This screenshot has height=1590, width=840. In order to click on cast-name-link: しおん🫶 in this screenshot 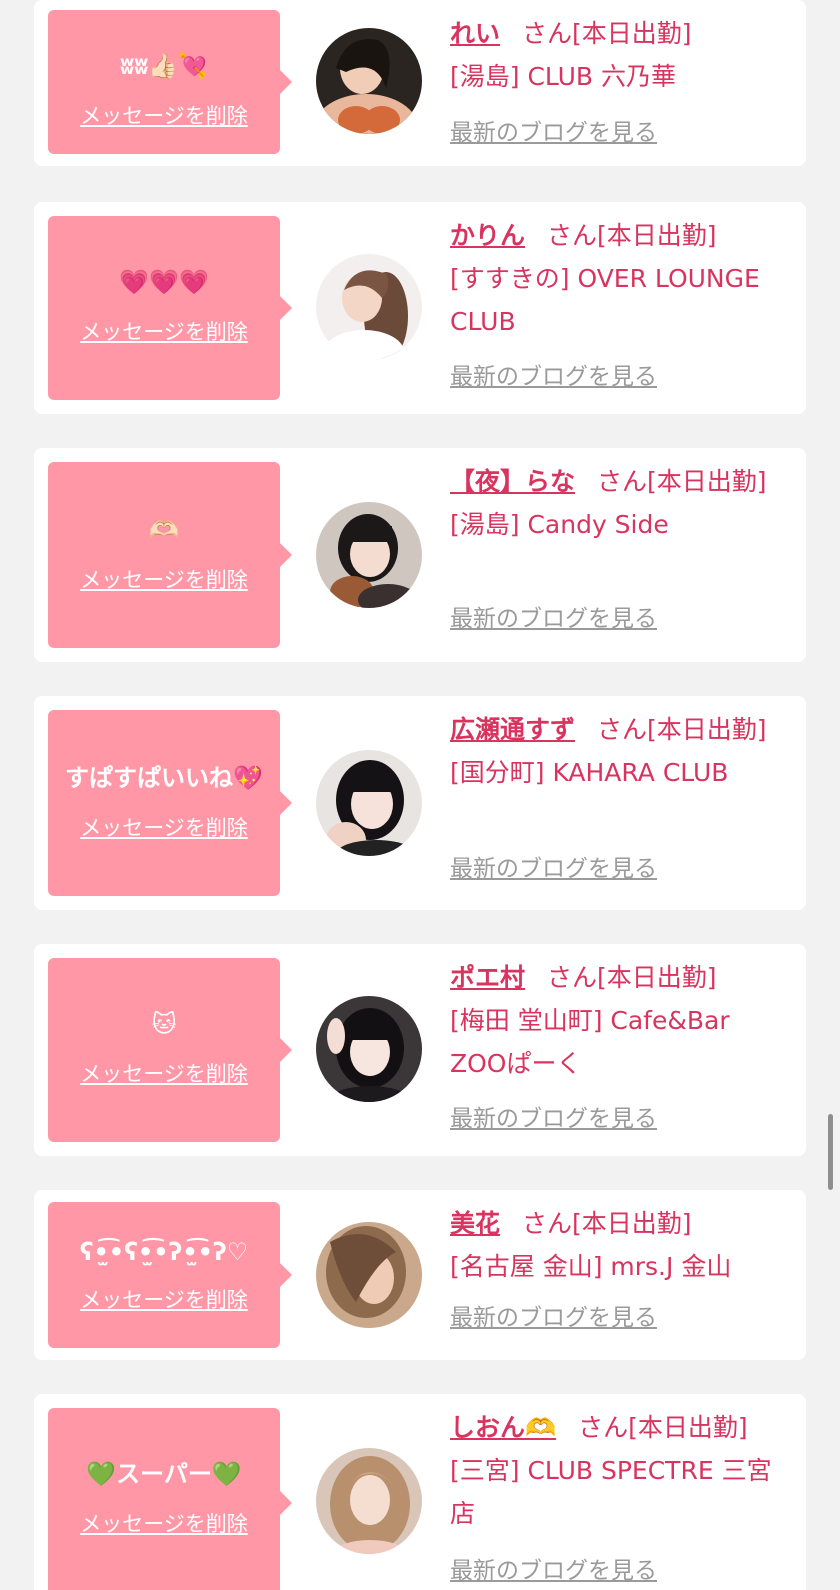, I will do `click(503, 1427)`.